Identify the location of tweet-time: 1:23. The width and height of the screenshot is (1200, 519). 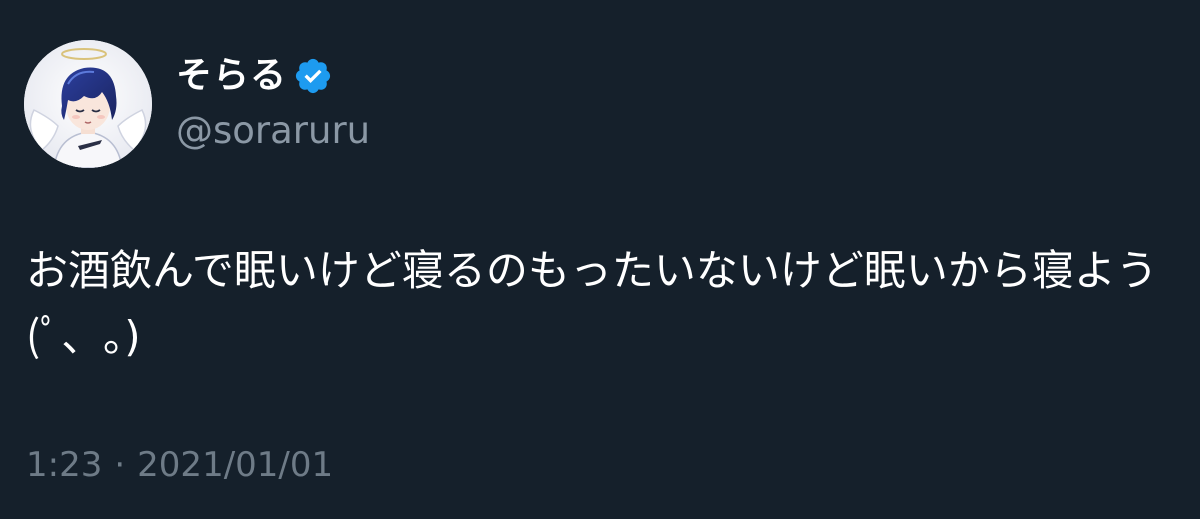
(64, 465).